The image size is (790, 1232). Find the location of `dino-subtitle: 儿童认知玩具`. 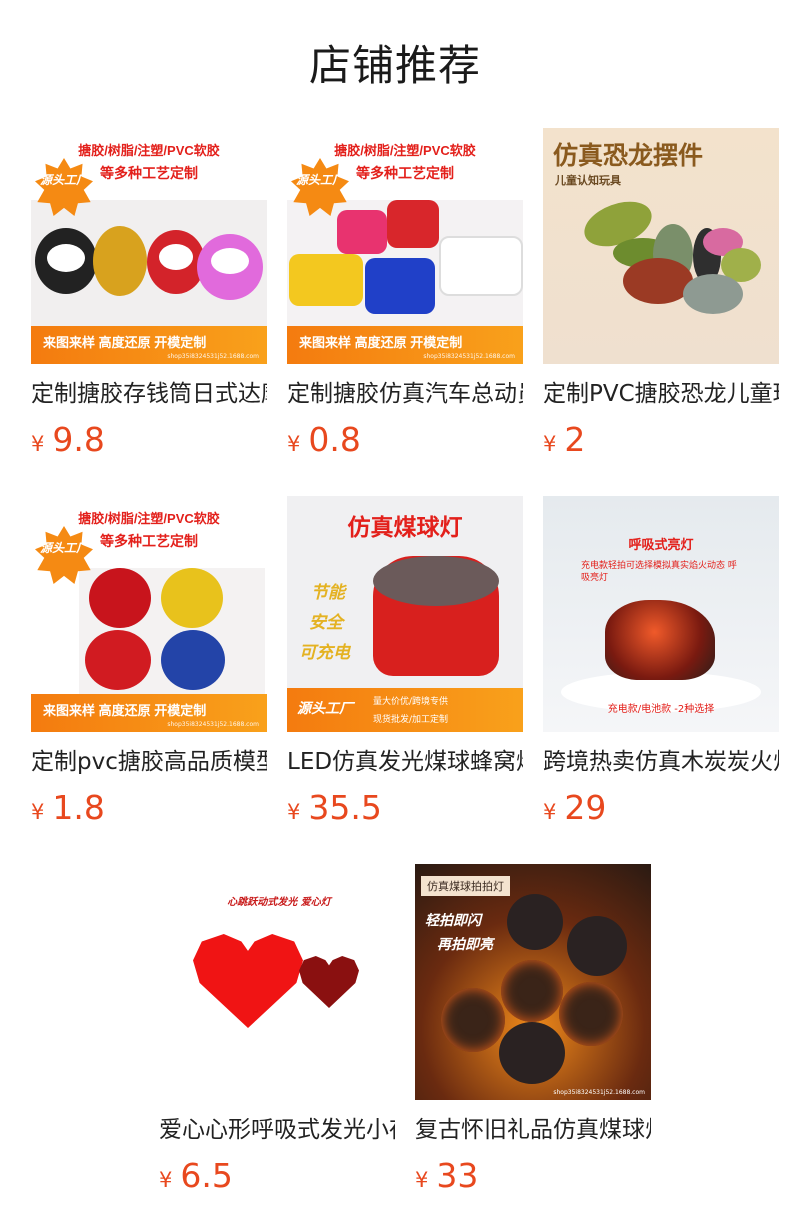

dino-subtitle: 儿童认知玩具 is located at coordinates (588, 180).